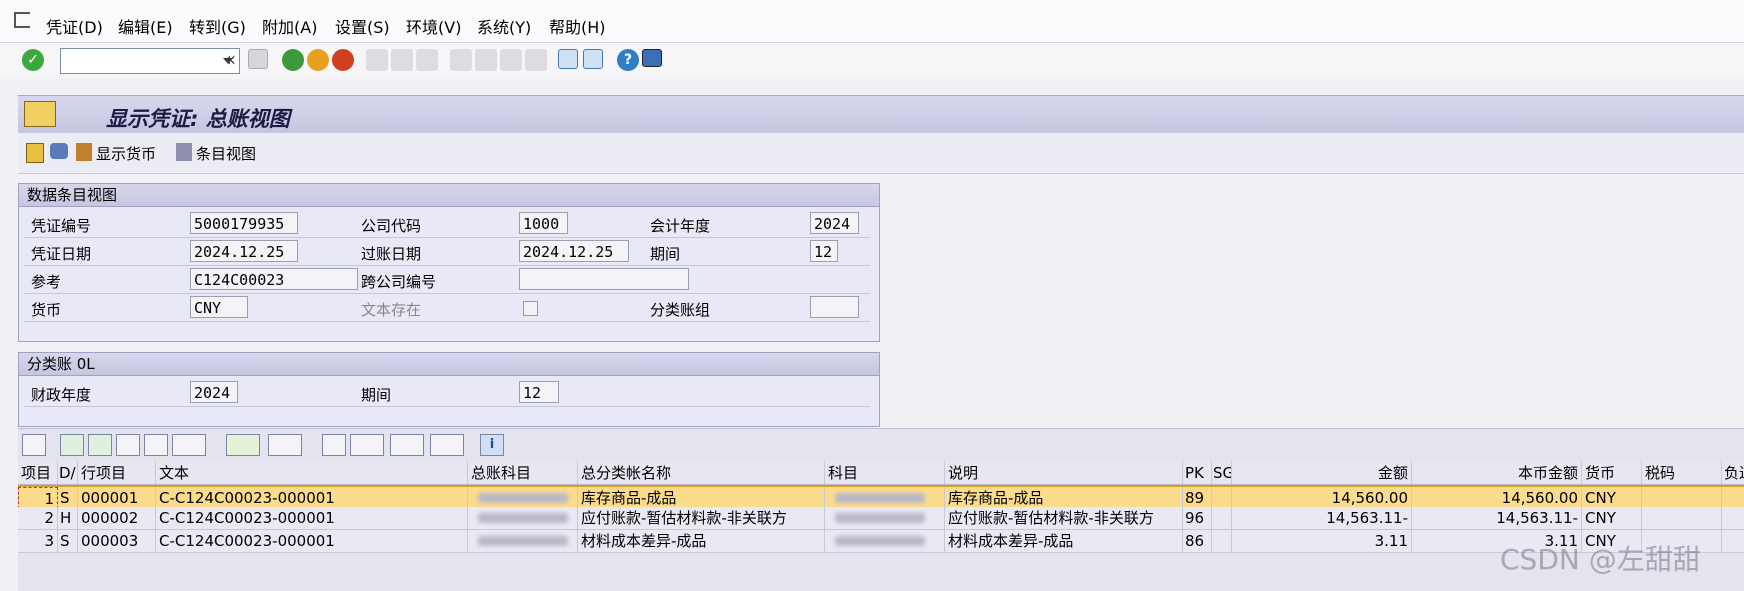  Describe the element at coordinates (492, 445) in the screenshot. I see `info-icon: i` at that location.